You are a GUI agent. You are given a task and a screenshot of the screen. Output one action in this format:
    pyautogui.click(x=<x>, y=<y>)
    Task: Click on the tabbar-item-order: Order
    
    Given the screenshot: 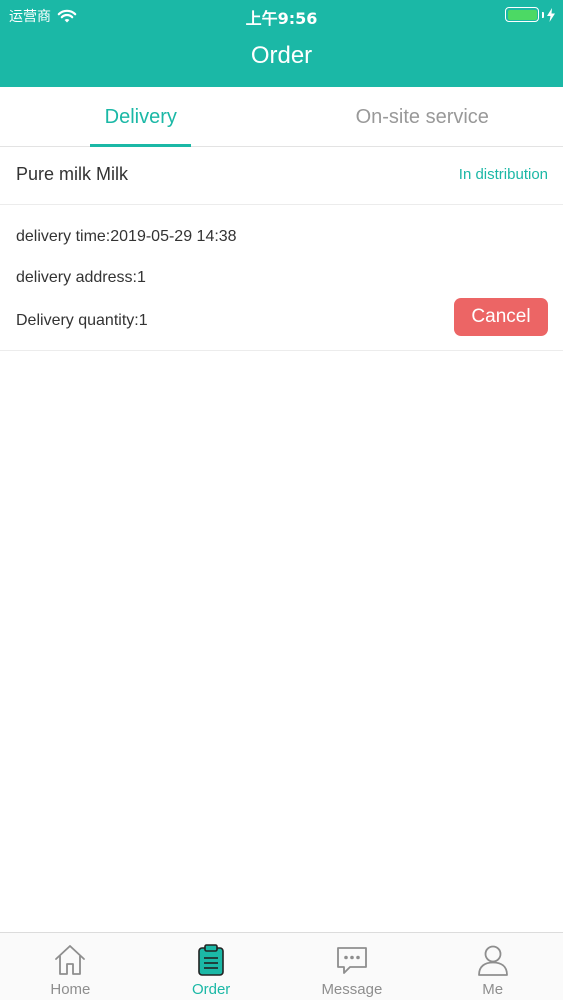 What is the action you would take?
    pyautogui.click(x=211, y=966)
    